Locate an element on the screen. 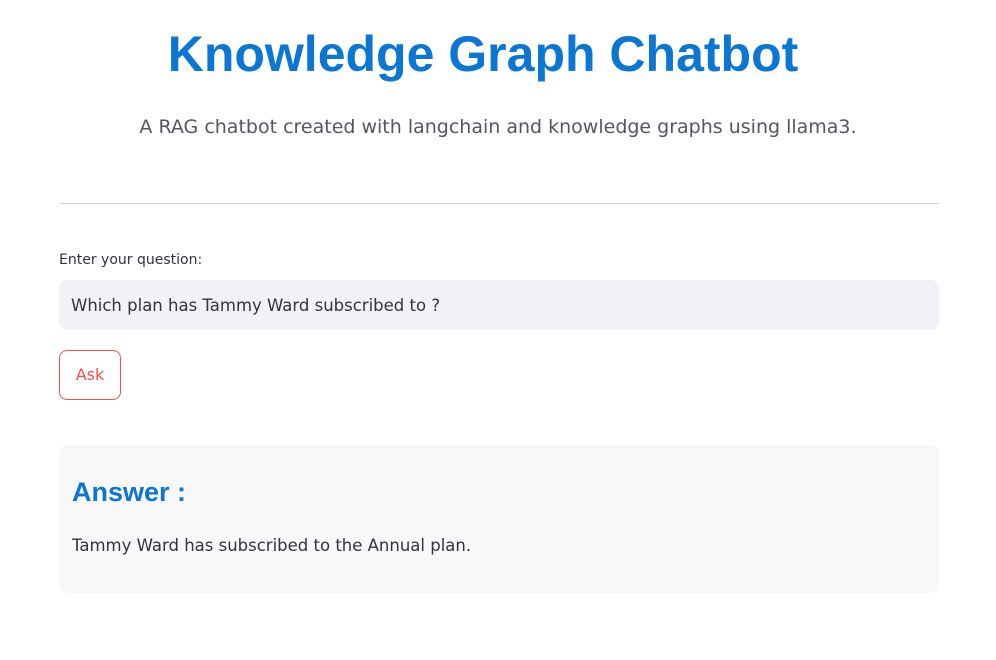  question-label: Enter your question: is located at coordinates (131, 260).